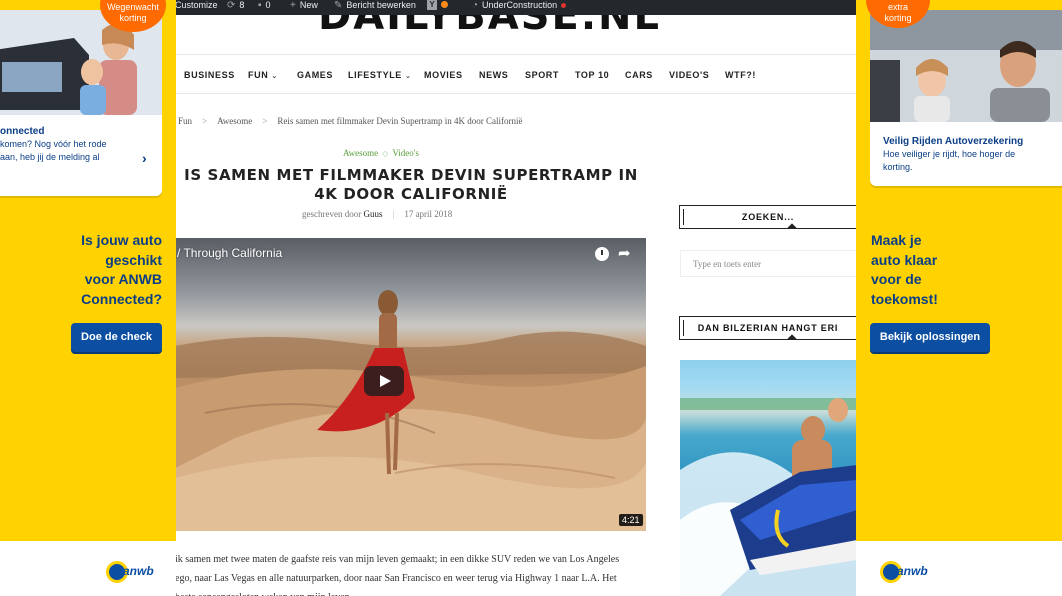 The image size is (1062, 596). I want to click on nav-item-top10: TOP 10, so click(592, 75).